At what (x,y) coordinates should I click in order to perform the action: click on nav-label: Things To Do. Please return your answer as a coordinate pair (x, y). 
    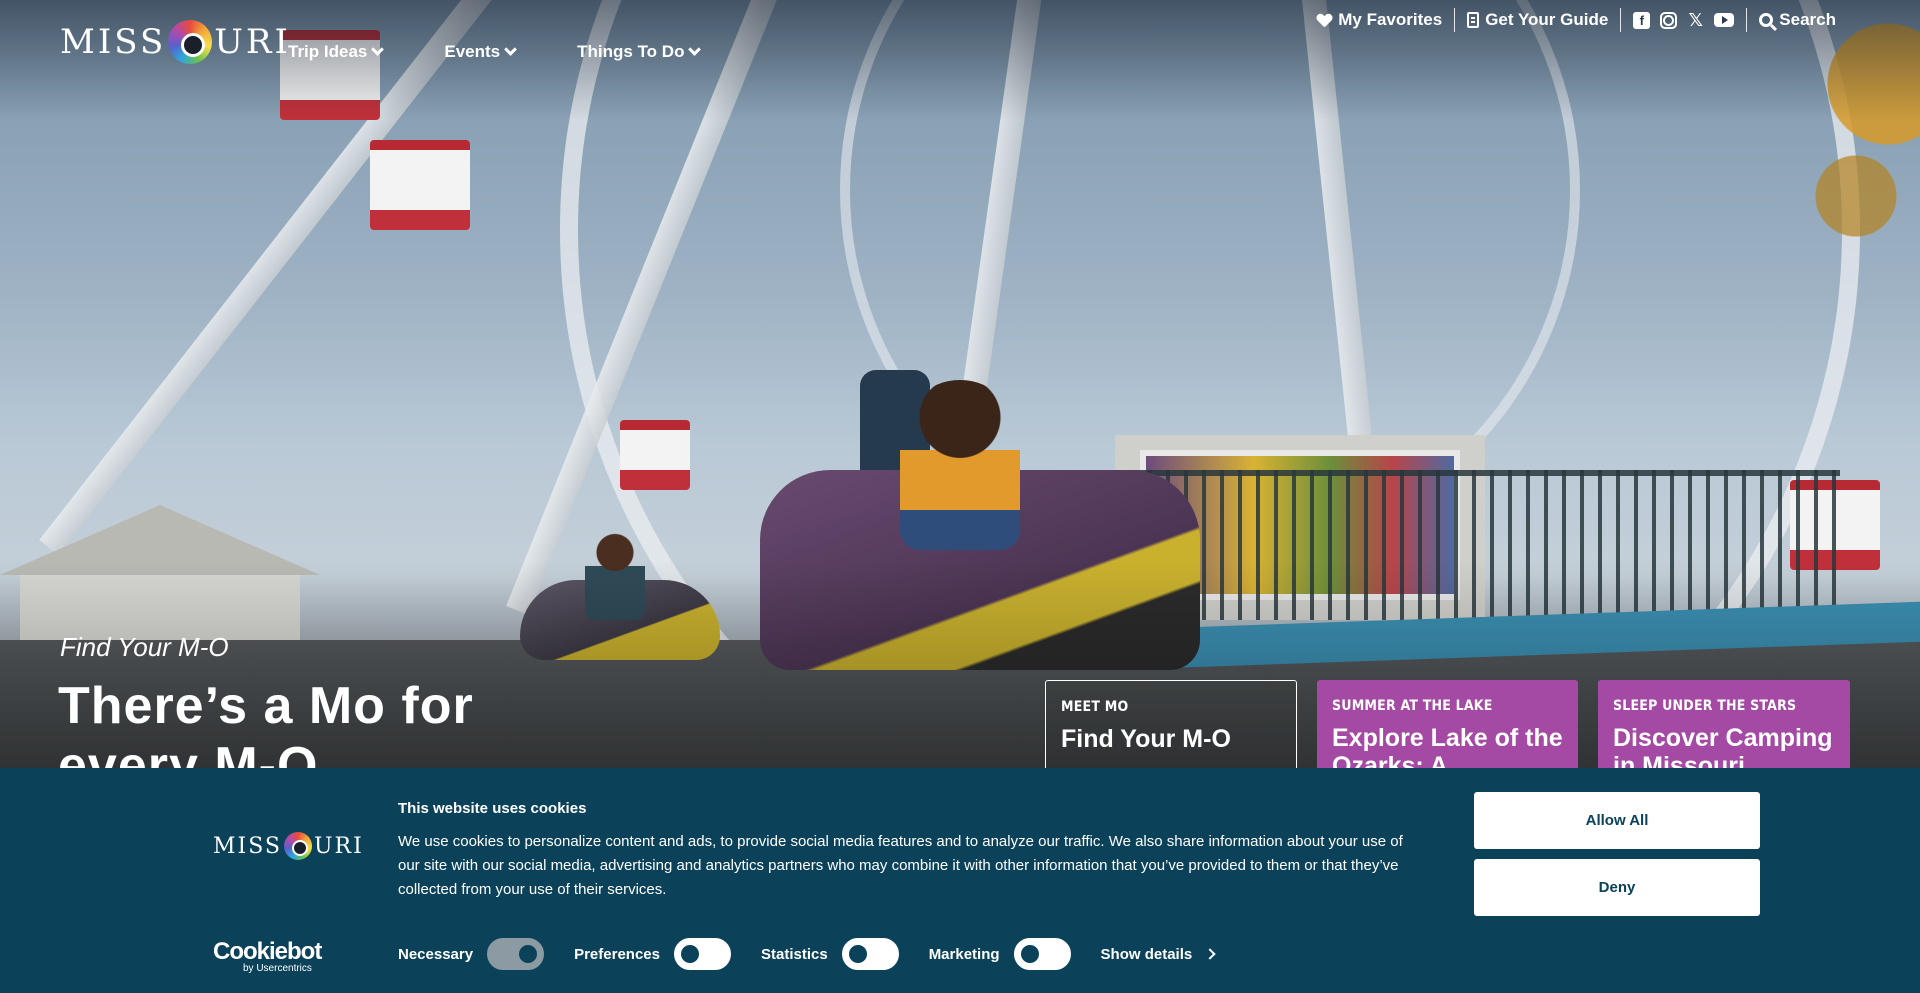
    Looking at the image, I should click on (631, 51).